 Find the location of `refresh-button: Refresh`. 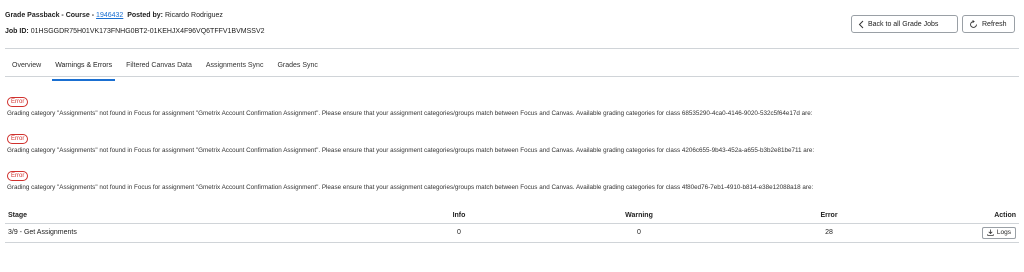

refresh-button: Refresh is located at coordinates (988, 24).